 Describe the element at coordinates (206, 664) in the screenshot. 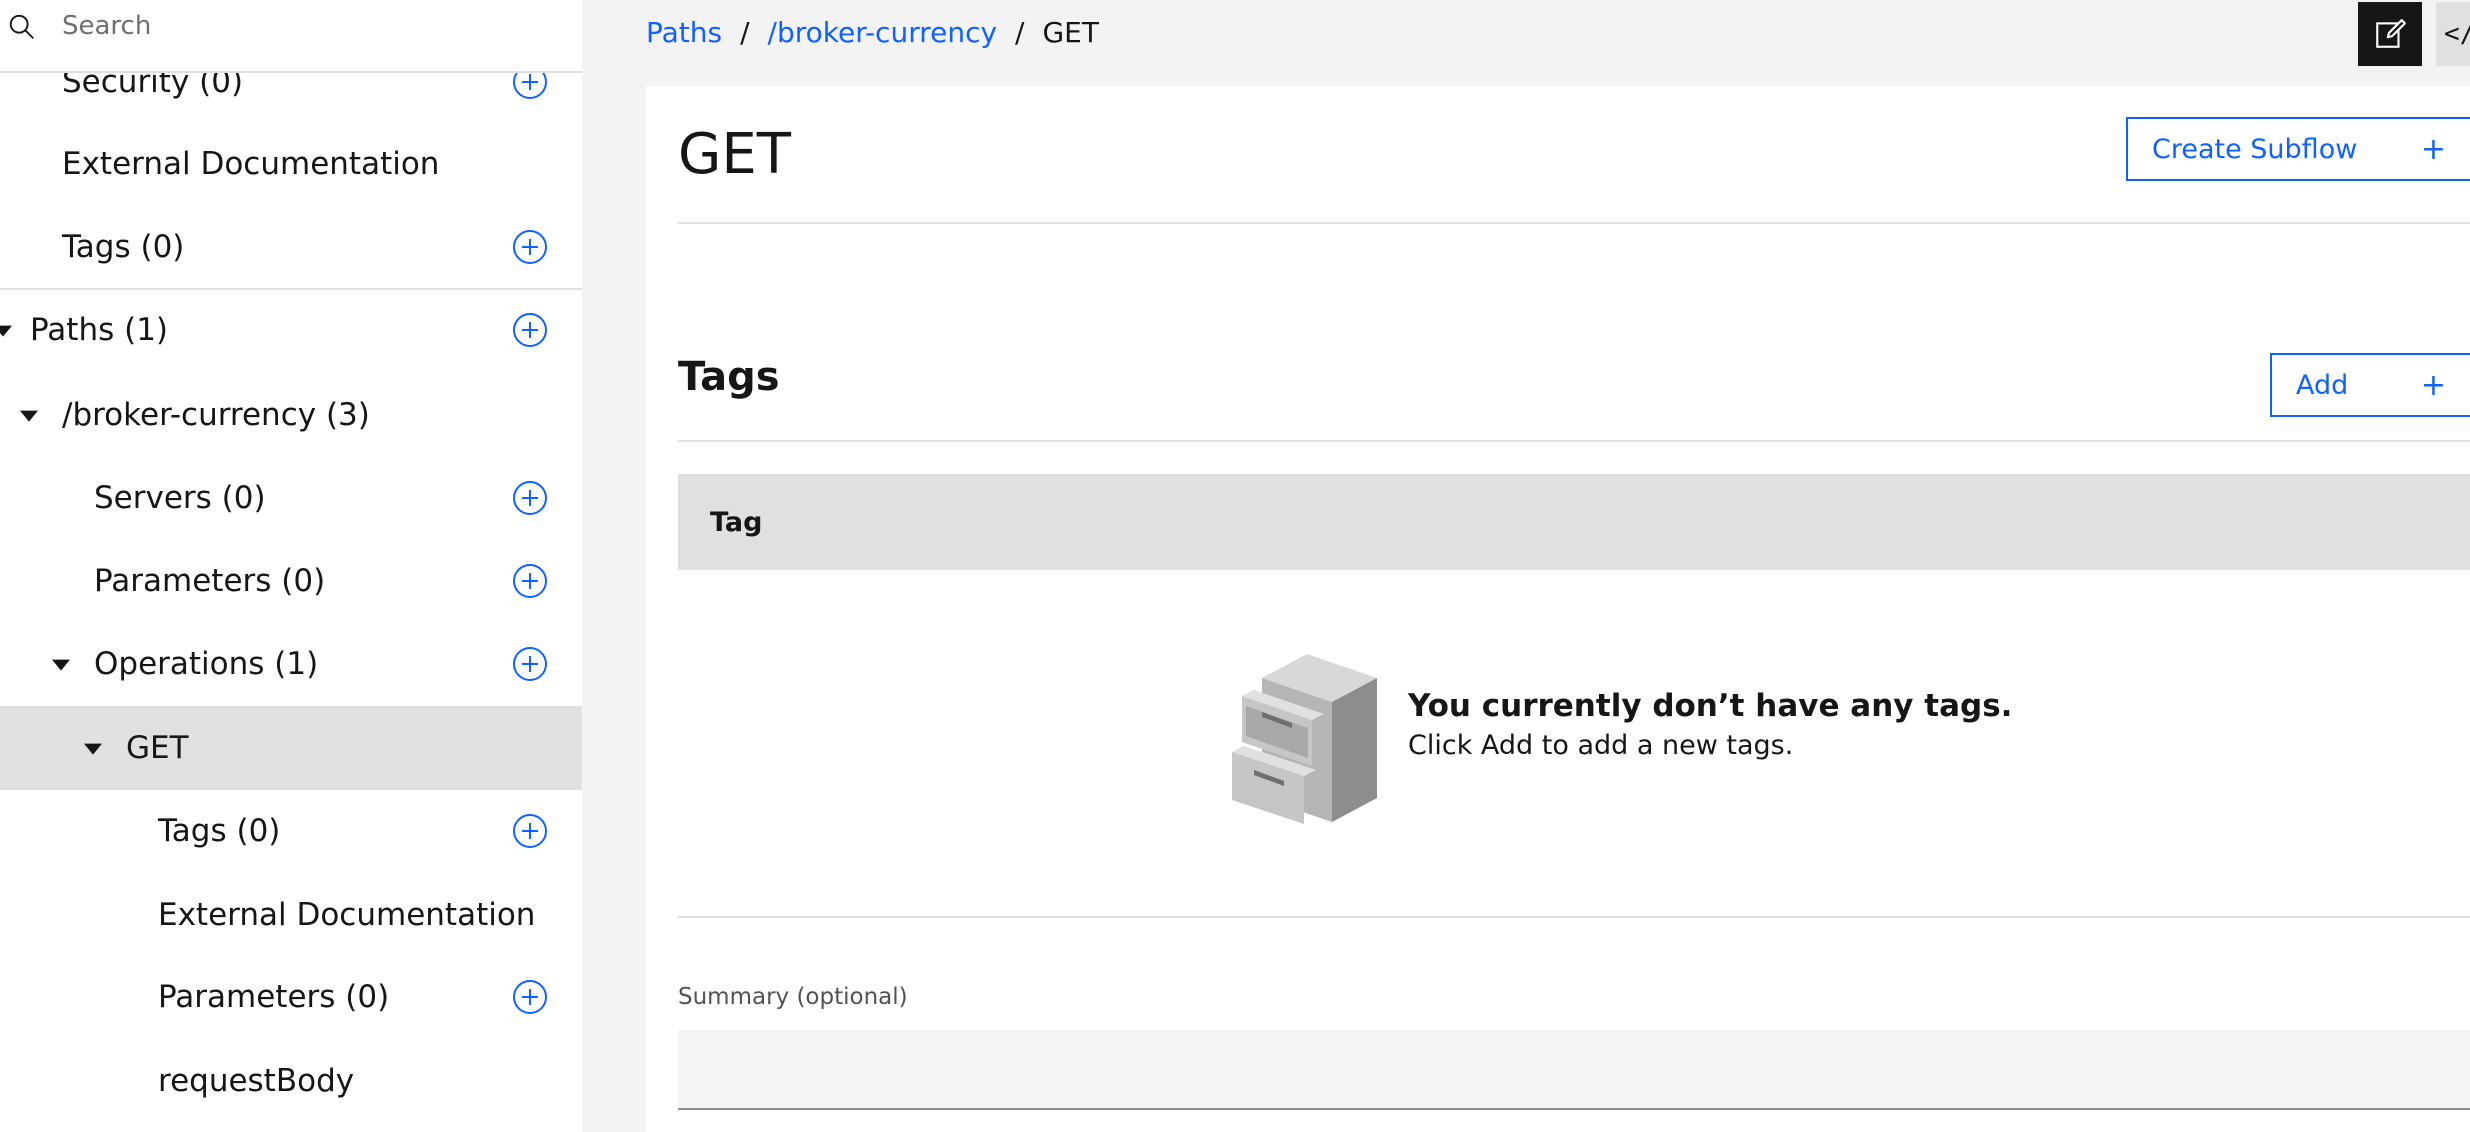

I see `sidebar-item-label: Operations (1)` at that location.